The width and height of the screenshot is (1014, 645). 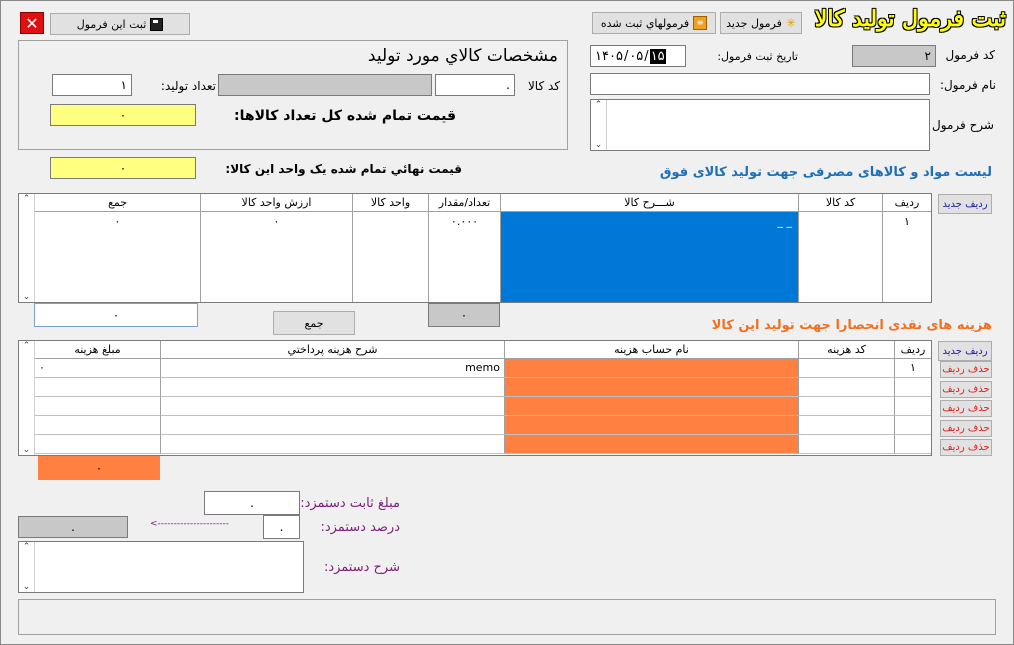 What do you see at coordinates (27, 567) in the screenshot?
I see `wage-desc-scrollbar: ⌃ ⌄` at bounding box center [27, 567].